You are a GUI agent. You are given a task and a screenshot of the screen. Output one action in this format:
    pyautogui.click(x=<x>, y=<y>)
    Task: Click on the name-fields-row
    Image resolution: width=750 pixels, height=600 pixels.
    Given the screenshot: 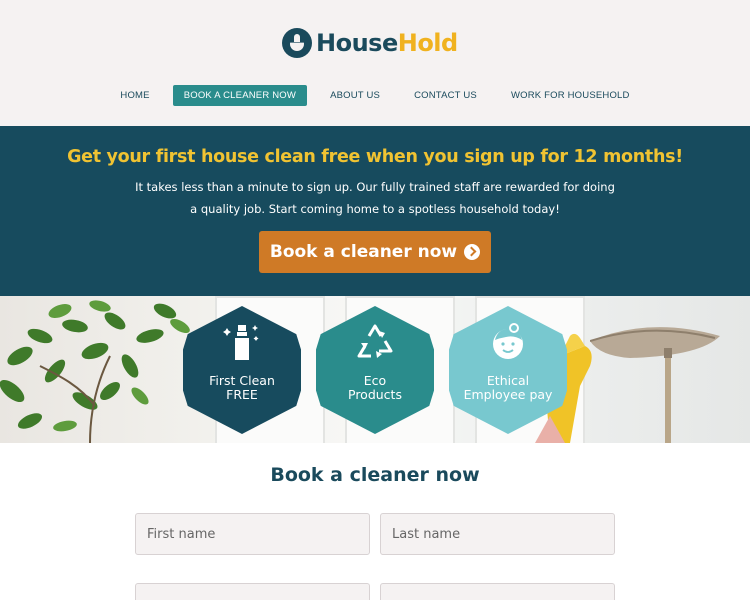 What is the action you would take?
    pyautogui.click(x=375, y=534)
    